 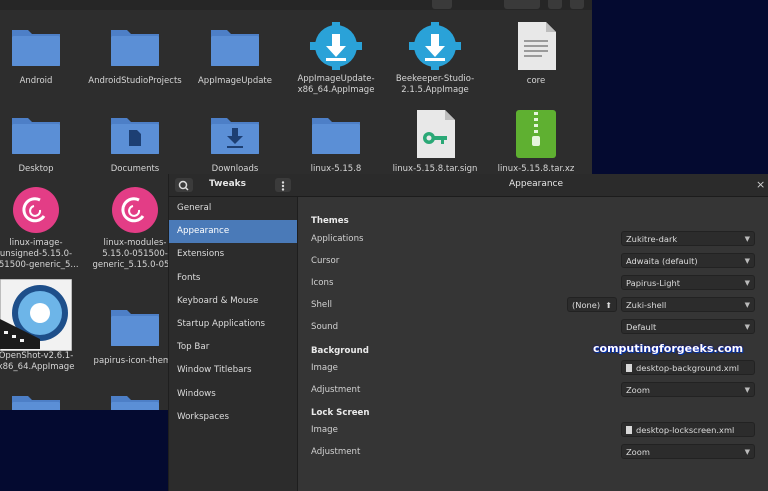 I want to click on cursor-label: Cursor, so click(x=325, y=261).